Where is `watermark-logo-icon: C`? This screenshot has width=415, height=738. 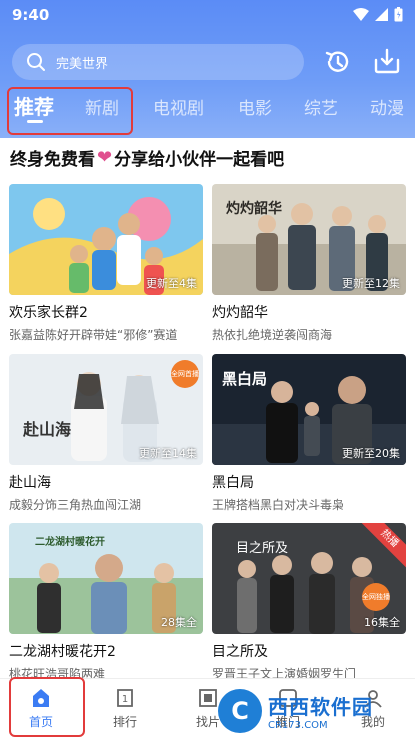 watermark-logo-icon: C is located at coordinates (240, 711).